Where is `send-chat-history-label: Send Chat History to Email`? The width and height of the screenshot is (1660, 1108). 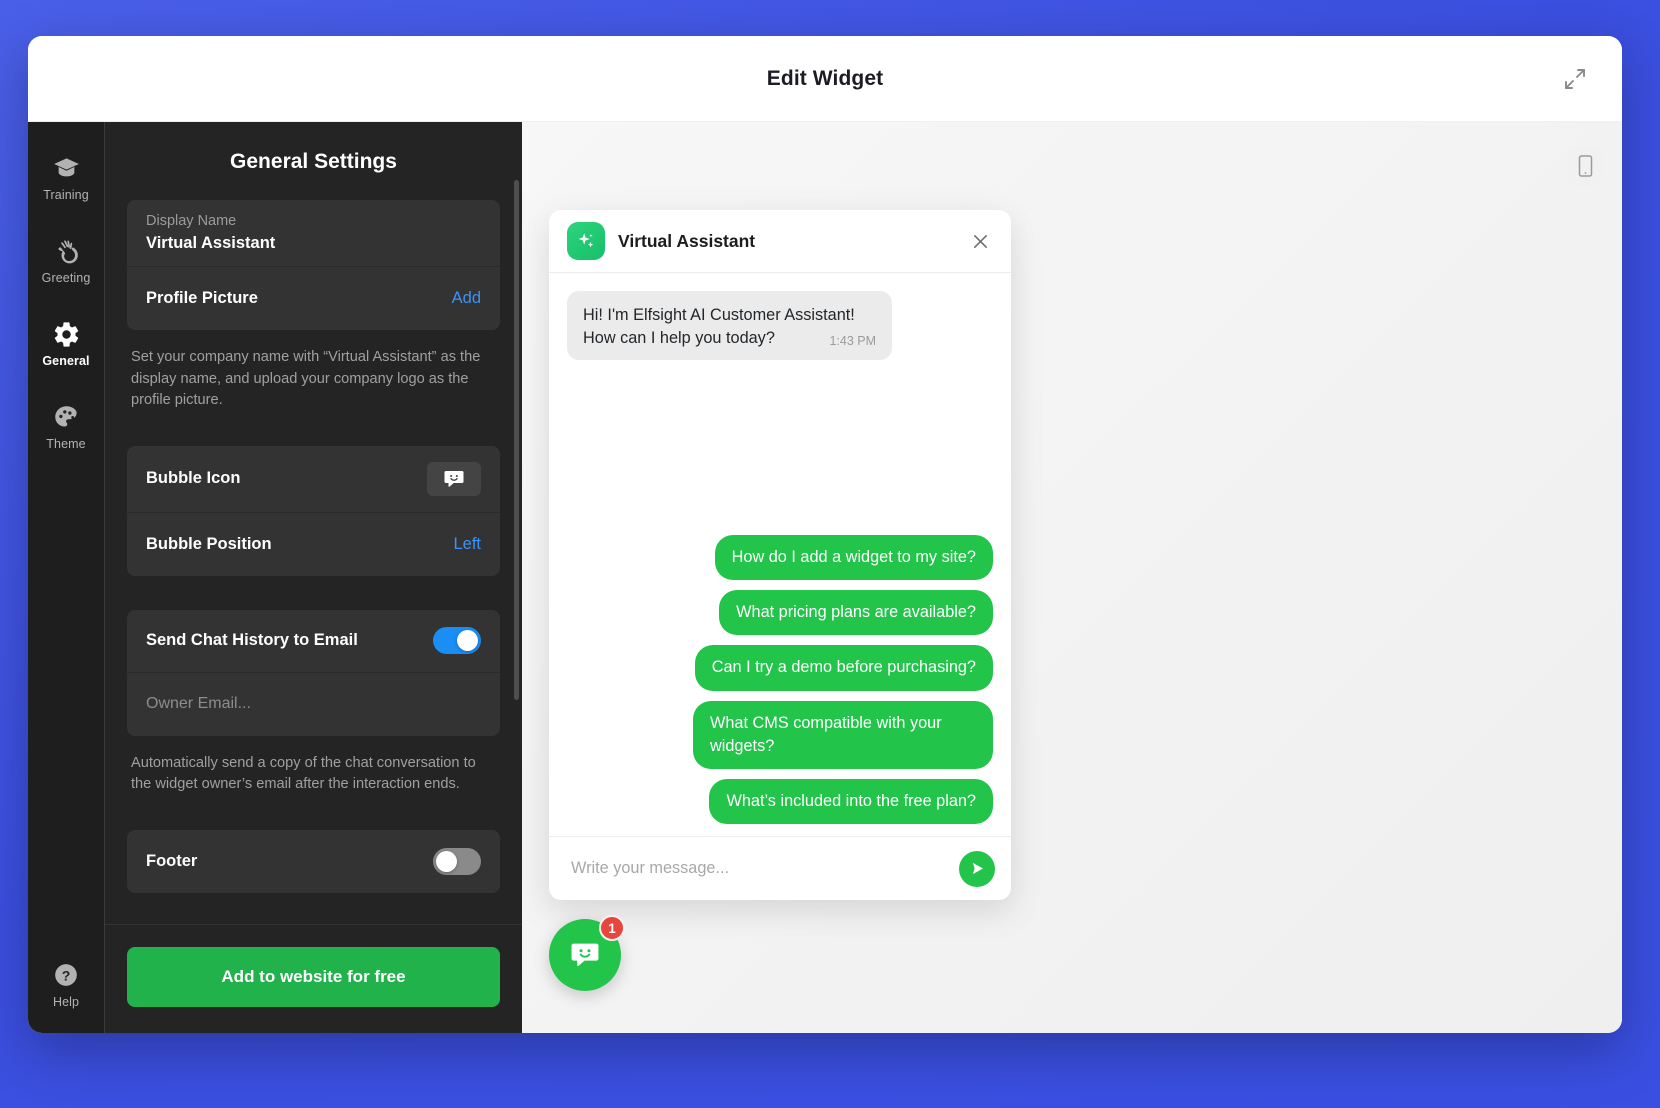
send-chat-history-label: Send Chat History to Email is located at coordinates (252, 640).